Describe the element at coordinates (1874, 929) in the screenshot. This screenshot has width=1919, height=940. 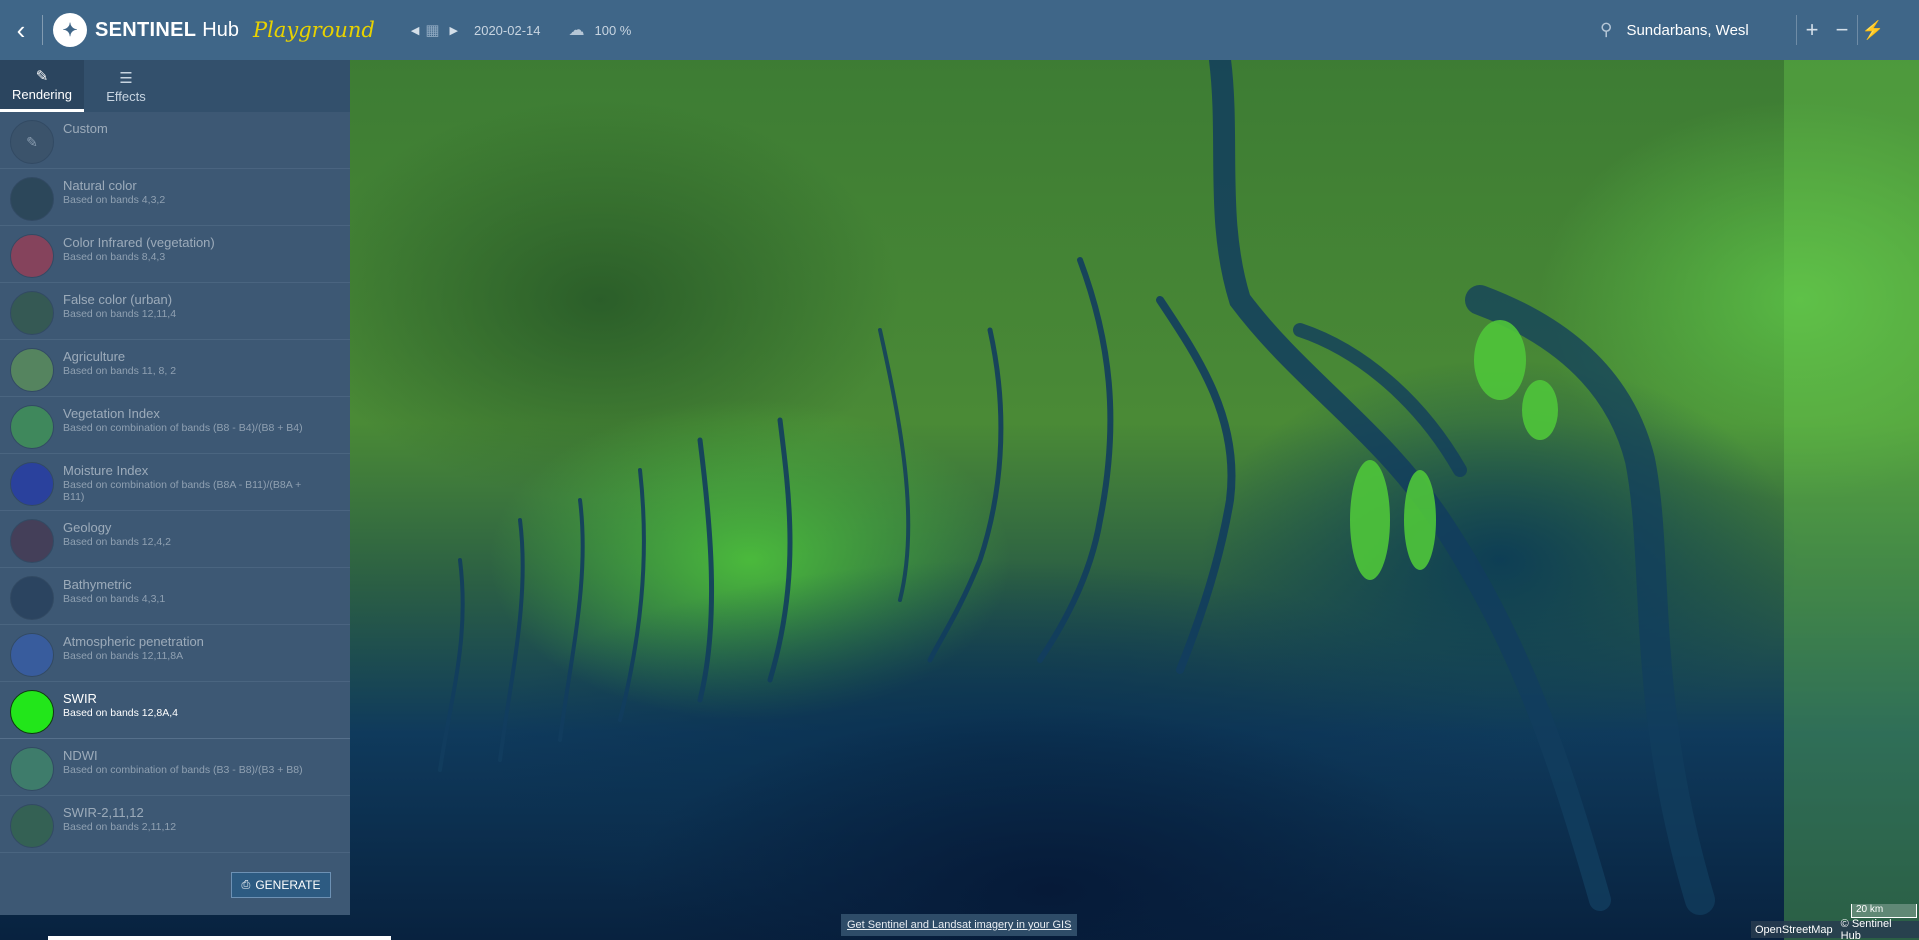
I see `attribution-sentinel-hub: © Sentinel Hub` at that location.